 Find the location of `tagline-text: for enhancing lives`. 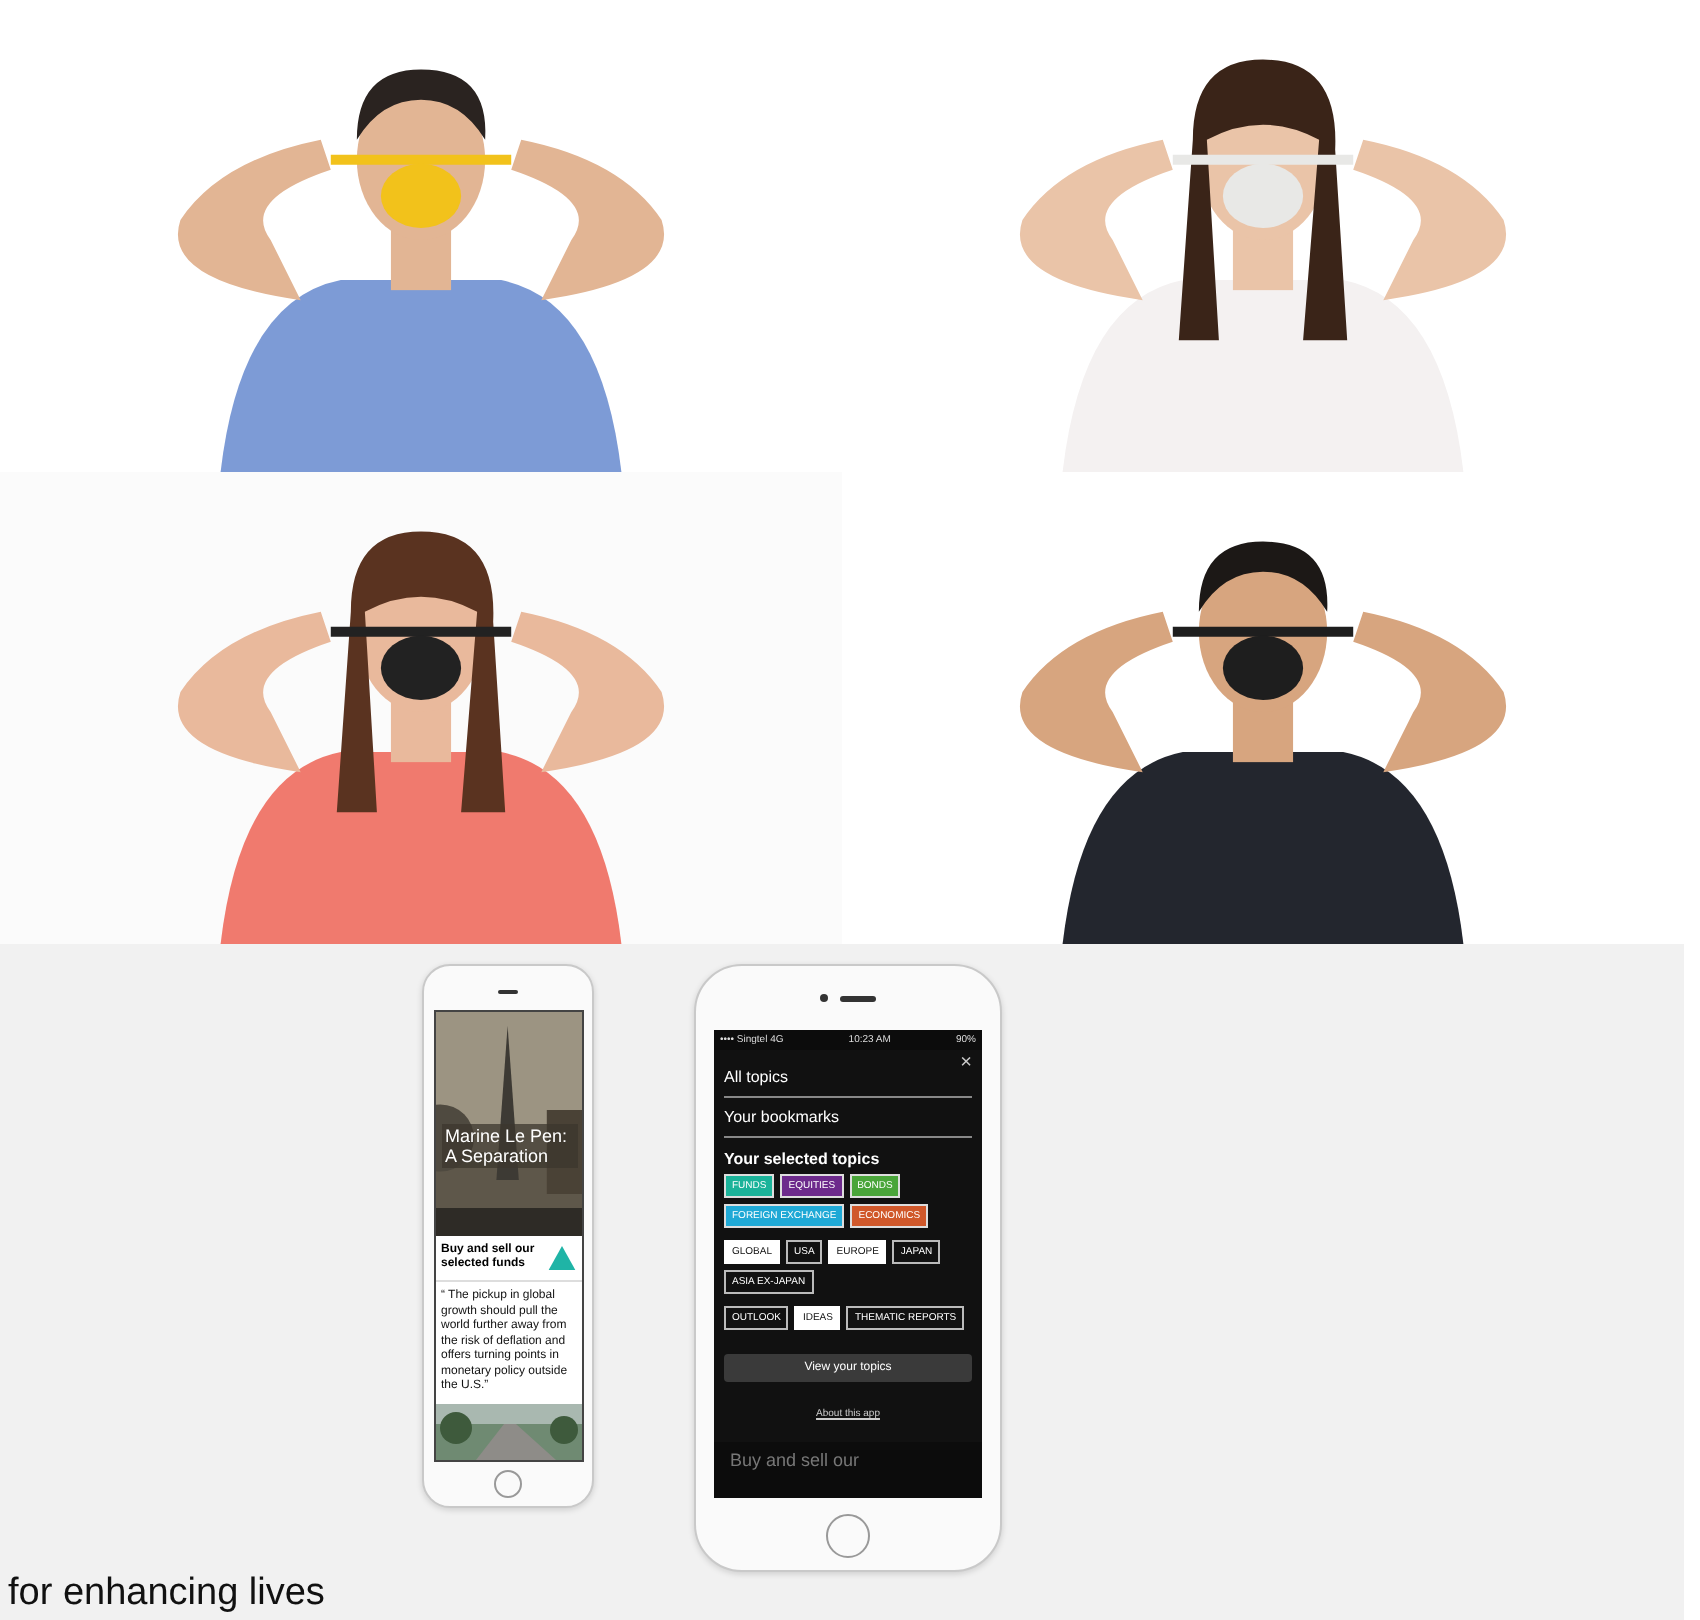

tagline-text: for enhancing lives is located at coordinates (166, 1594).